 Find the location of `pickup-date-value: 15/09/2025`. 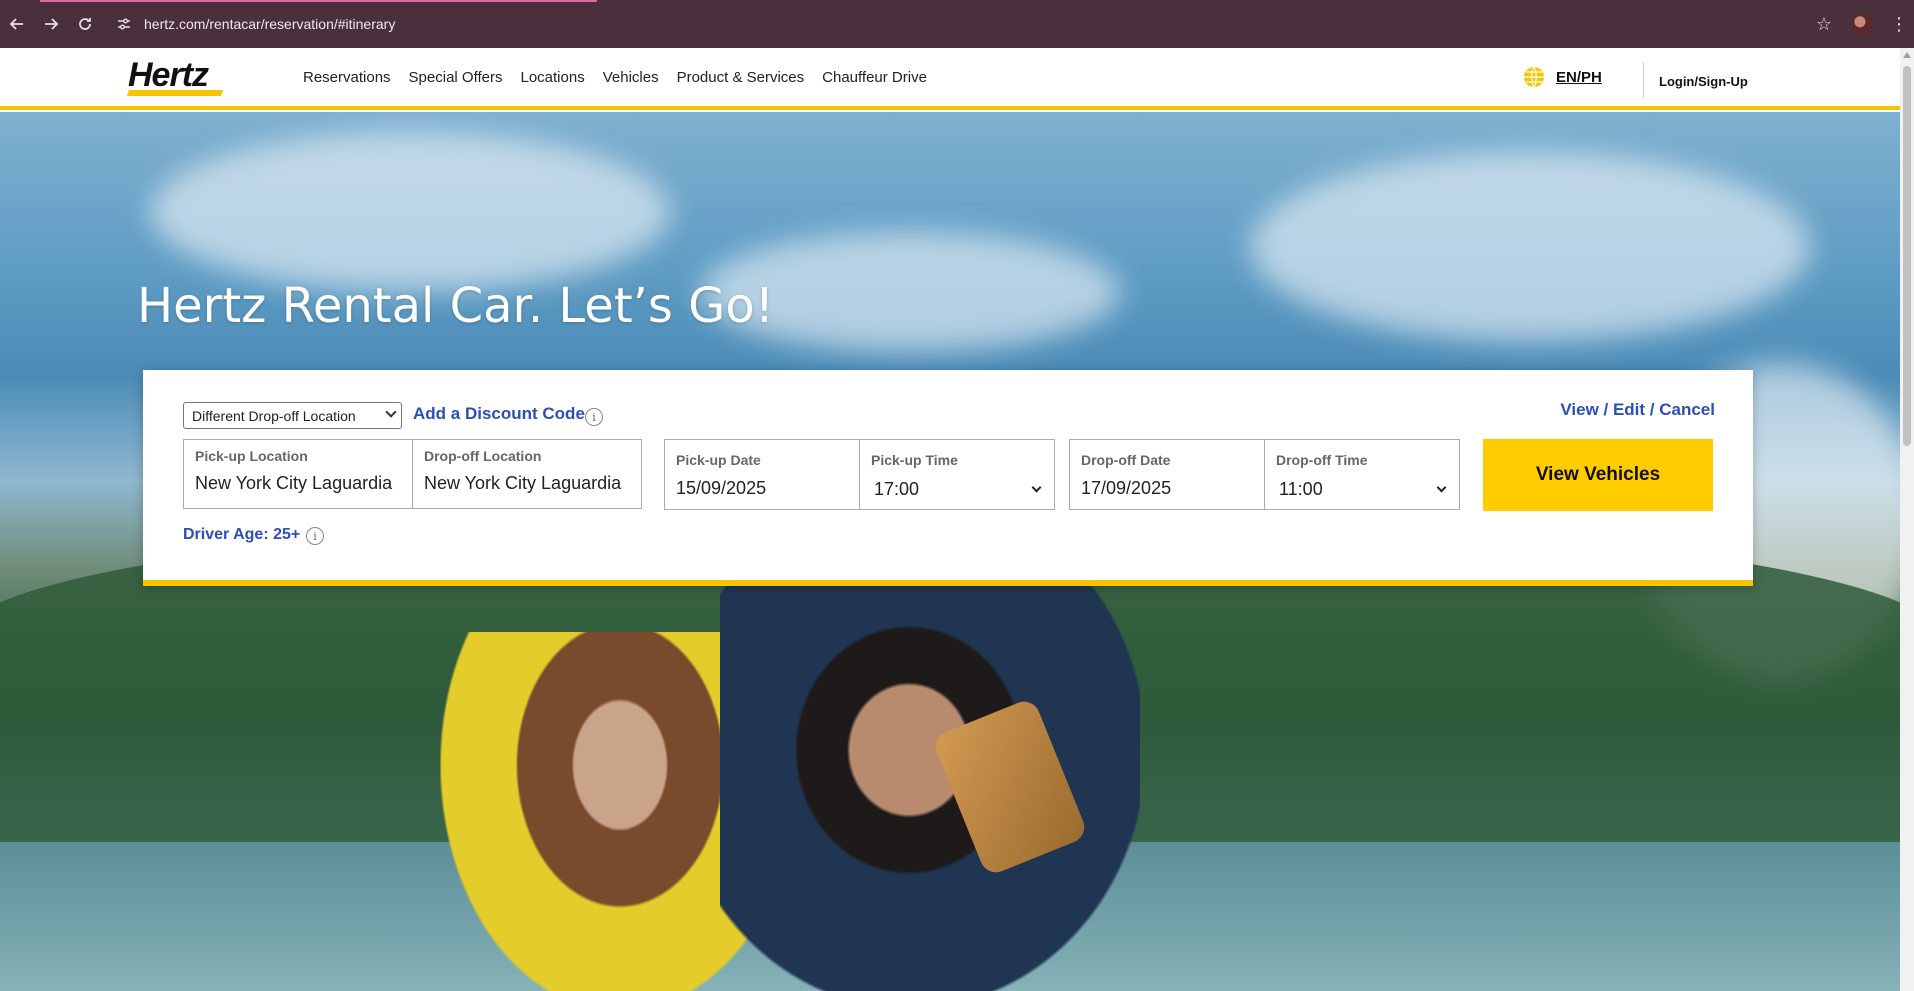

pickup-date-value: 15/09/2025 is located at coordinates (721, 488).